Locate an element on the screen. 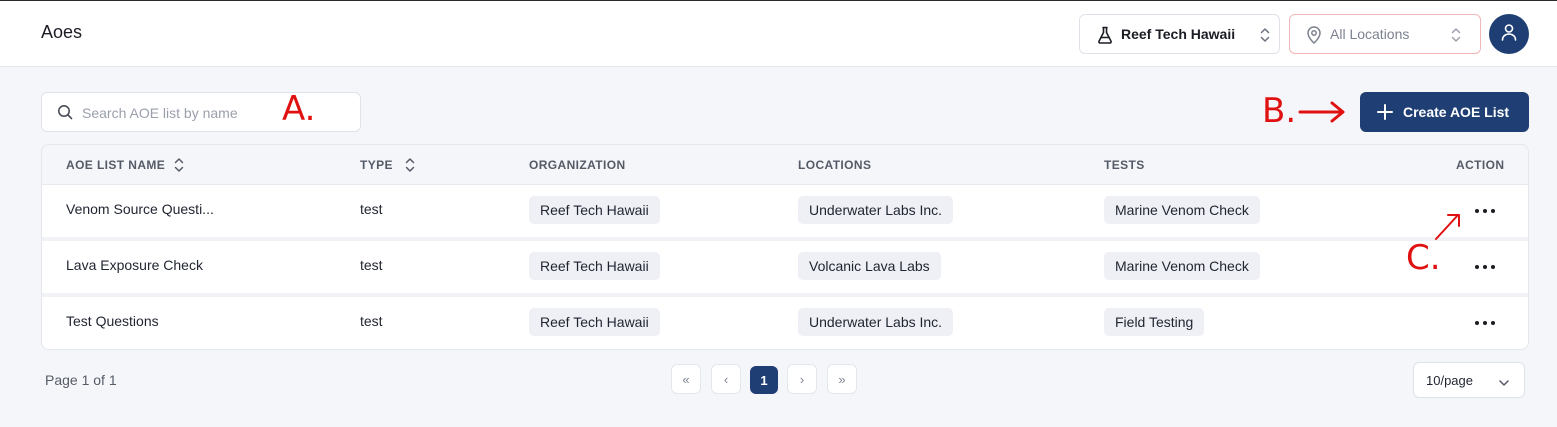  double-chevron-right-icon: » is located at coordinates (842, 379).